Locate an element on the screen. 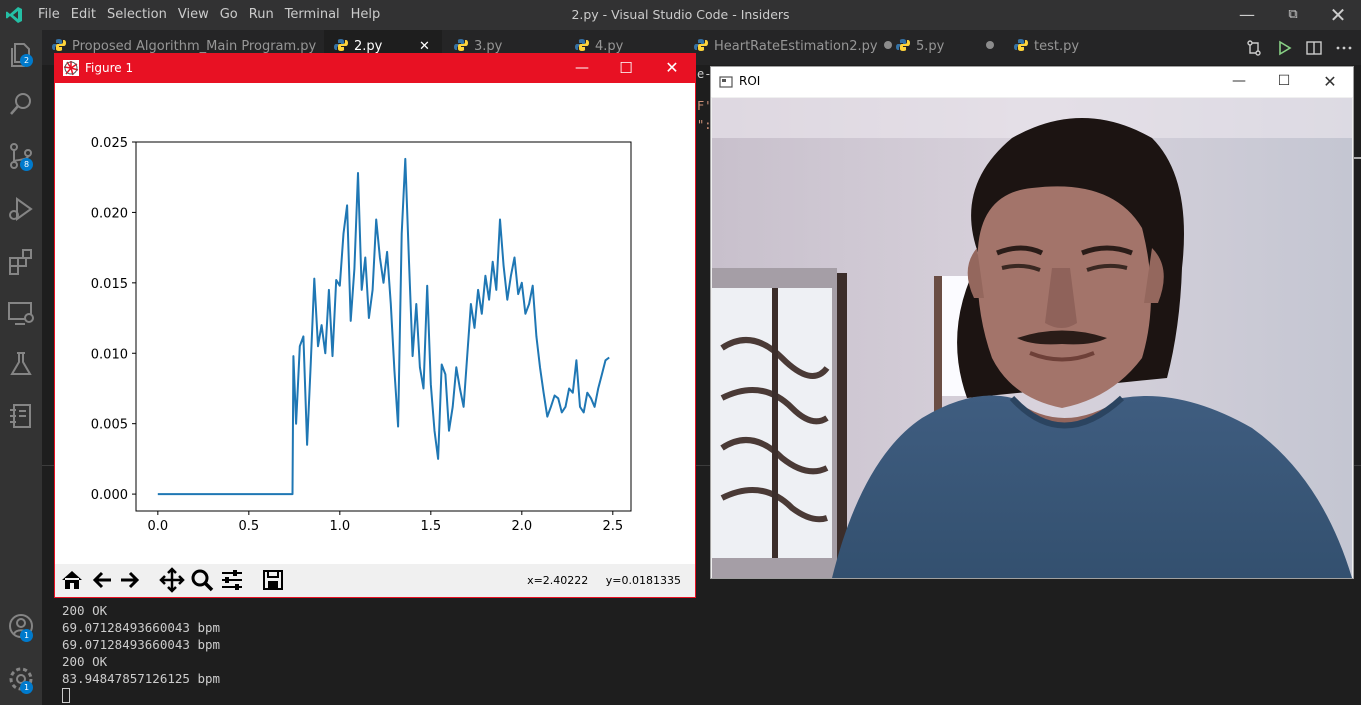 The height and width of the screenshot is (705, 1361). run-python-icon is located at coordinates (1284, 48).